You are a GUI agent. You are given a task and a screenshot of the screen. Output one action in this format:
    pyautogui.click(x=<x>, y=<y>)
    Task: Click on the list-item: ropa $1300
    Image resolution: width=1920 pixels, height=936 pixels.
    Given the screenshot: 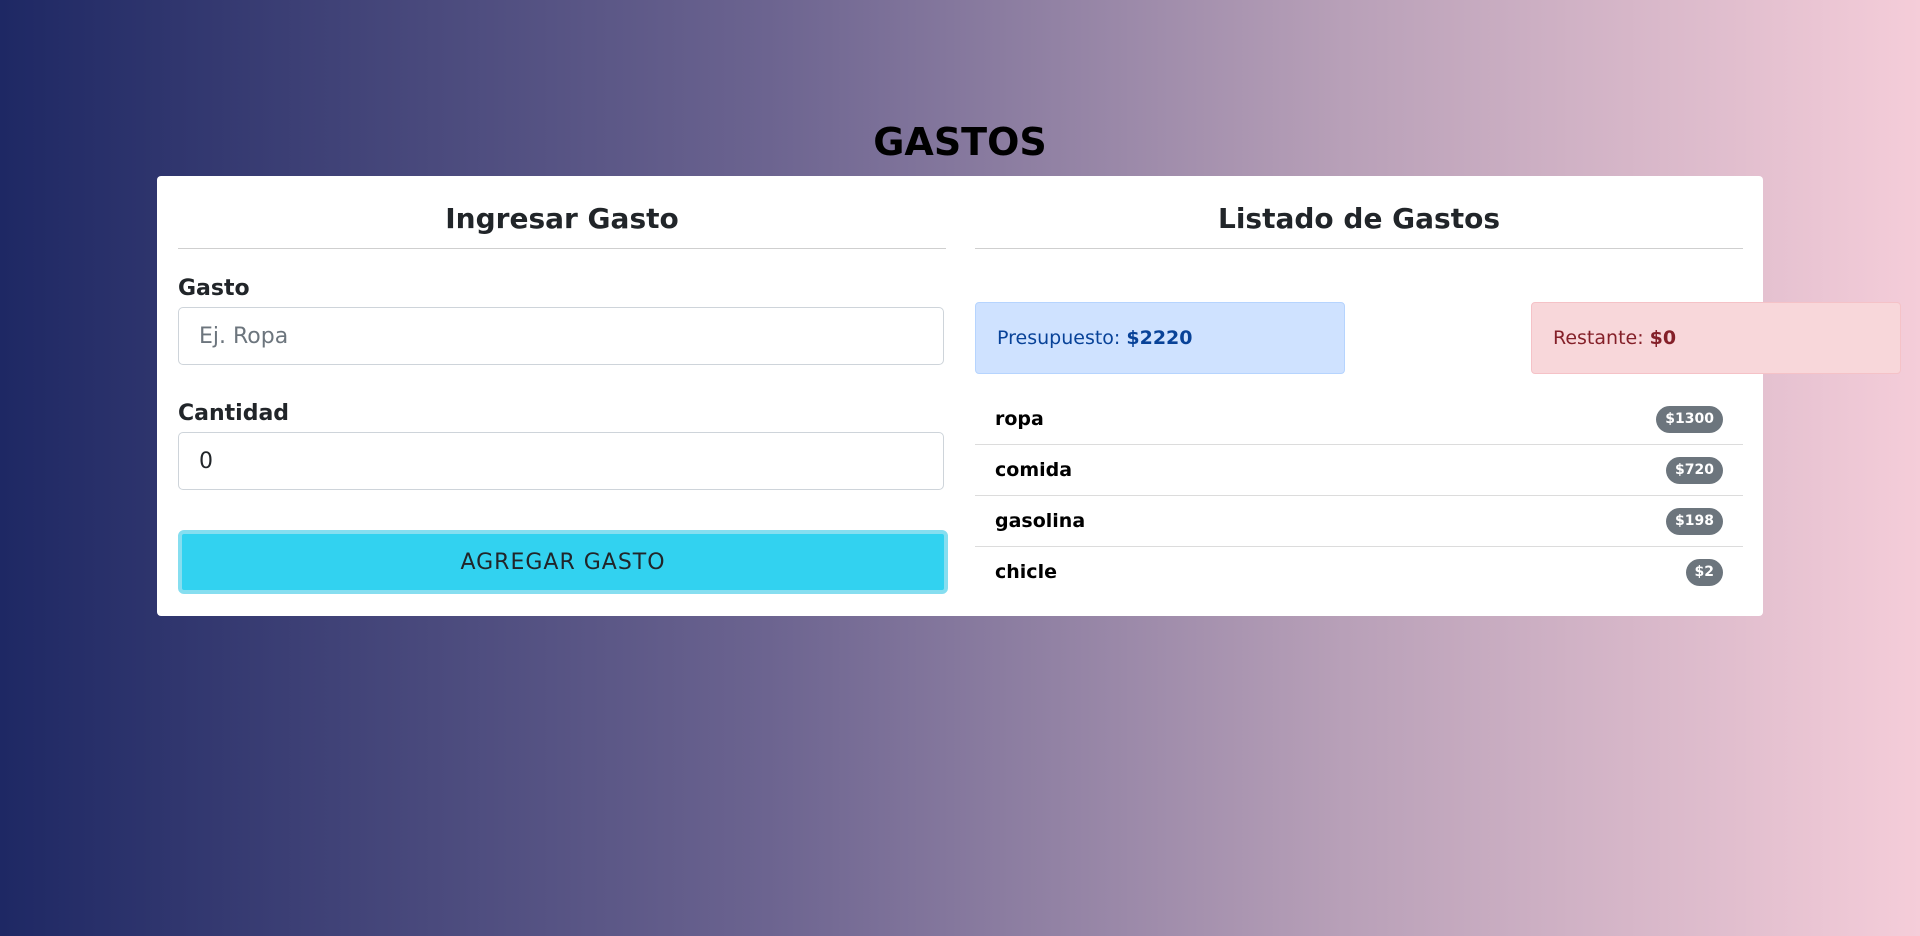 What is the action you would take?
    pyautogui.click(x=1359, y=419)
    